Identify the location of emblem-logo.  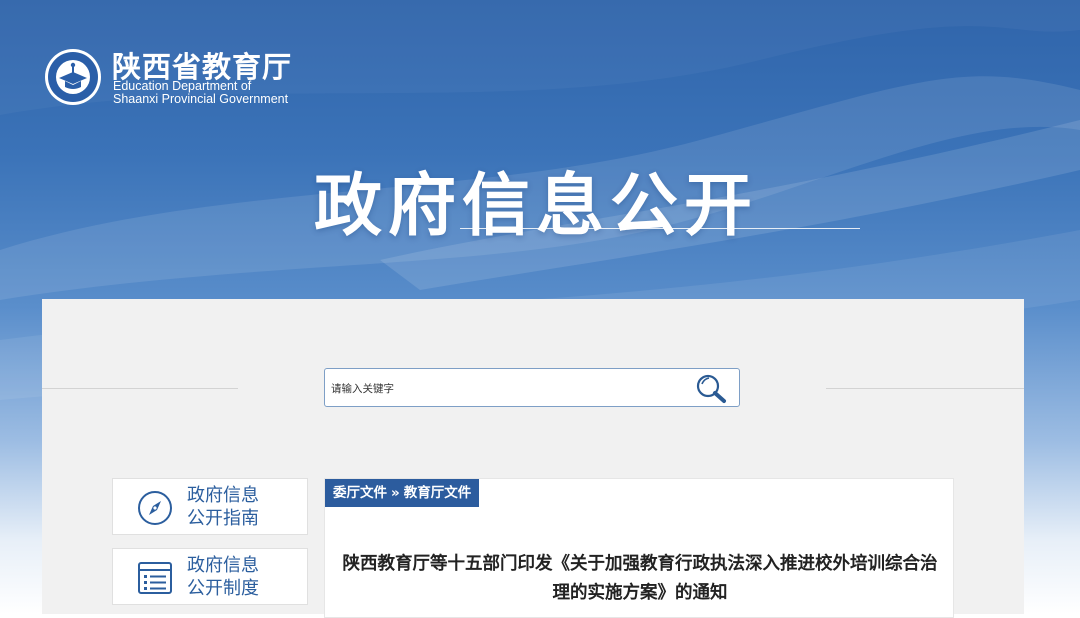
(73, 77).